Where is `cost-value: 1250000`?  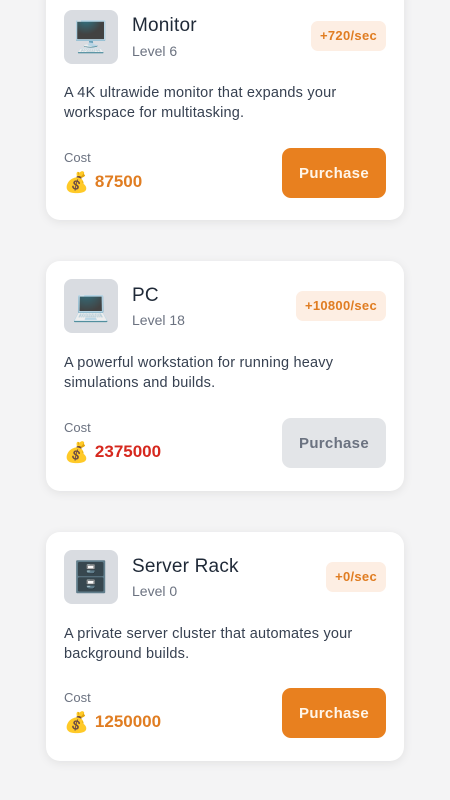
cost-value: 1250000 is located at coordinates (128, 721).